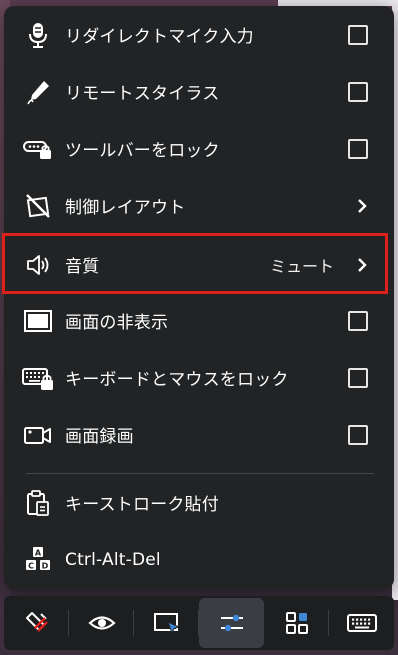  What do you see at coordinates (82, 267) in the screenshot?
I see `menu-item-label: 音質` at bounding box center [82, 267].